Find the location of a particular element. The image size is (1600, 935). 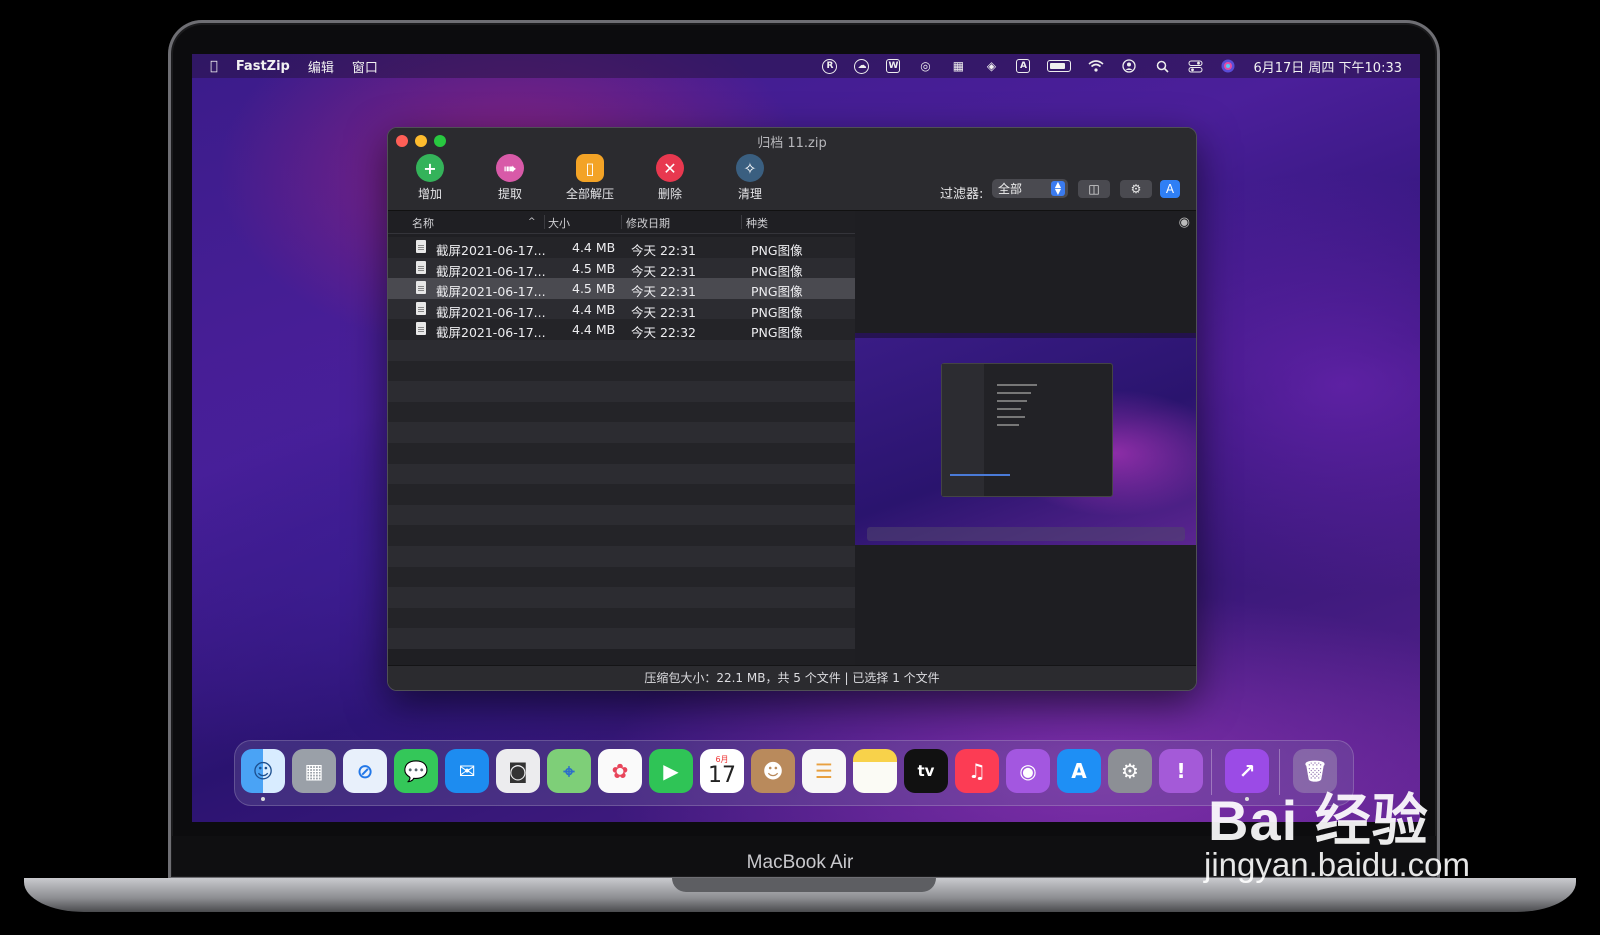

status-layers-icon: ◈ is located at coordinates (991, 66).